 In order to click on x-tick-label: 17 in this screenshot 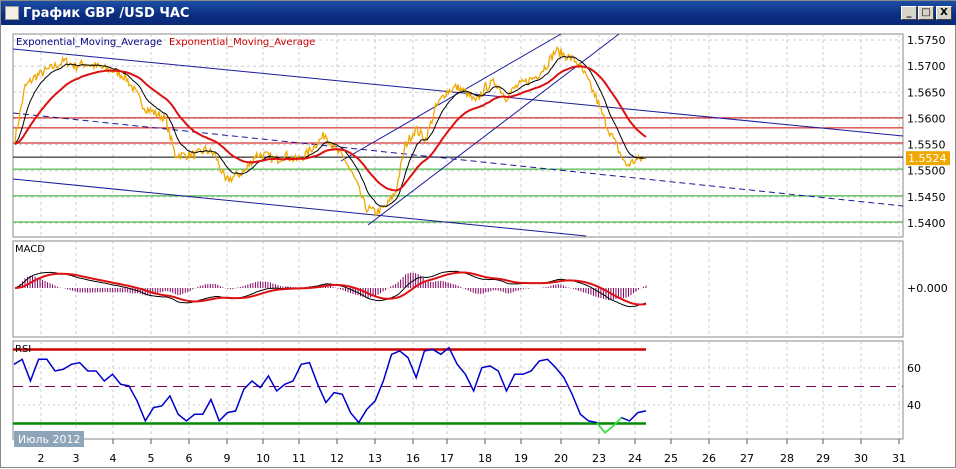, I will do `click(447, 458)`.